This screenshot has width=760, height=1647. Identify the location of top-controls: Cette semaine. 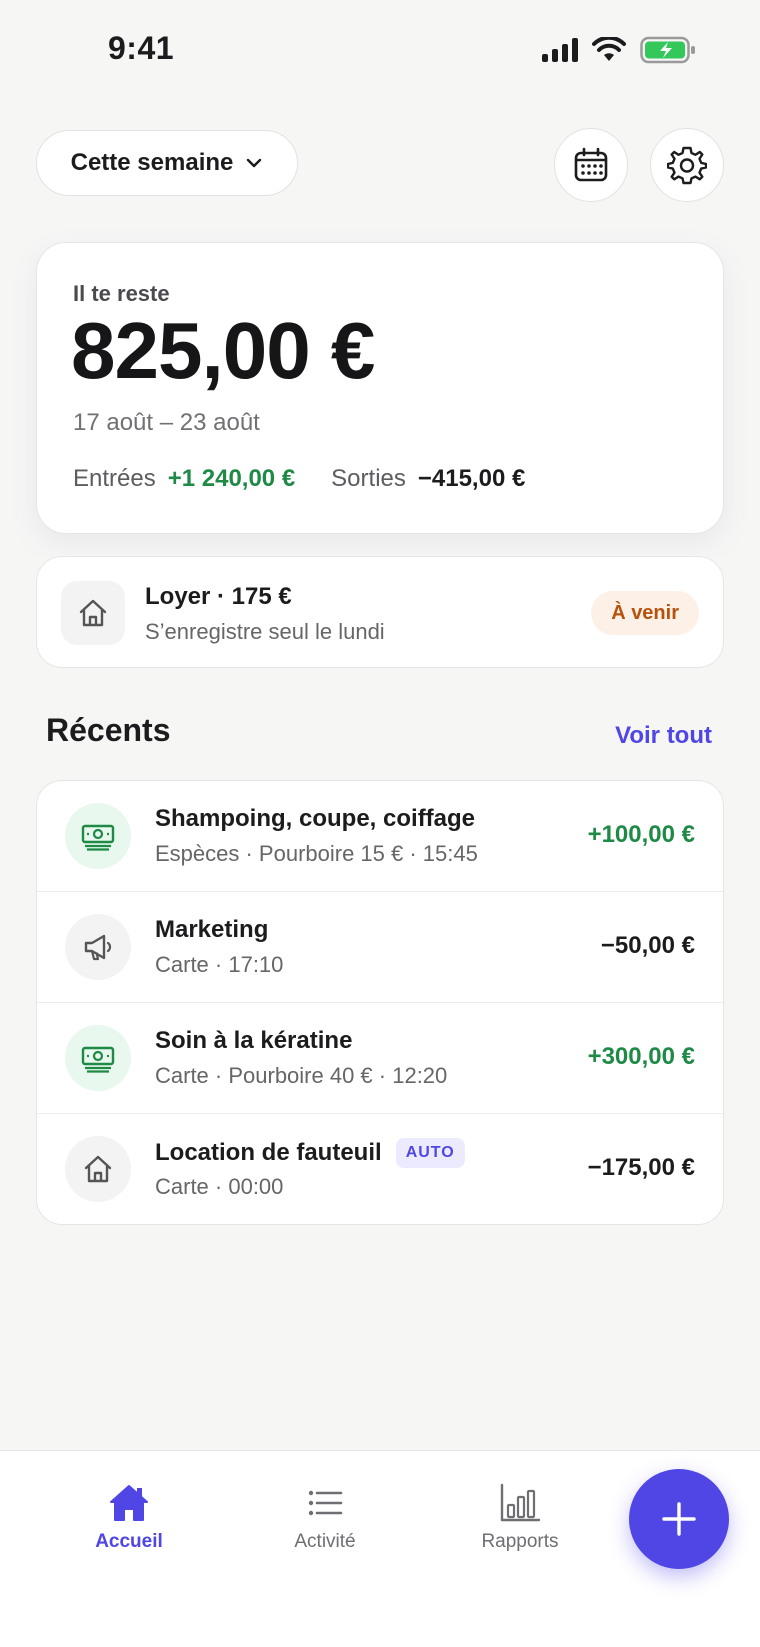
(380, 165).